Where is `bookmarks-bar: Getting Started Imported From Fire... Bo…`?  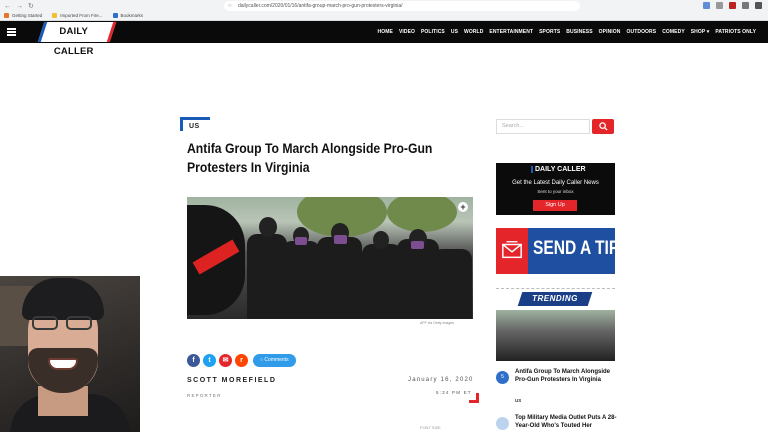 bookmarks-bar: Getting Started Imported From Fire... Bo… is located at coordinates (73, 16).